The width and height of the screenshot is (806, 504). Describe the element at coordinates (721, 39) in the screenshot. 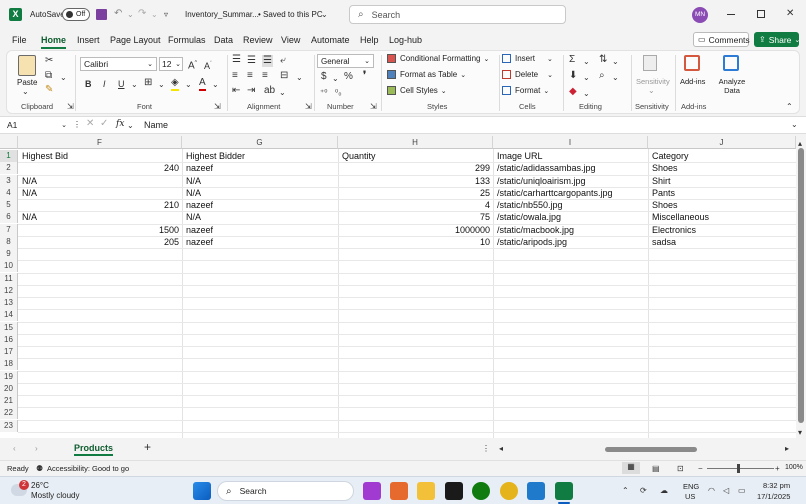

I see `comments-button: ▭ Comments` at that location.